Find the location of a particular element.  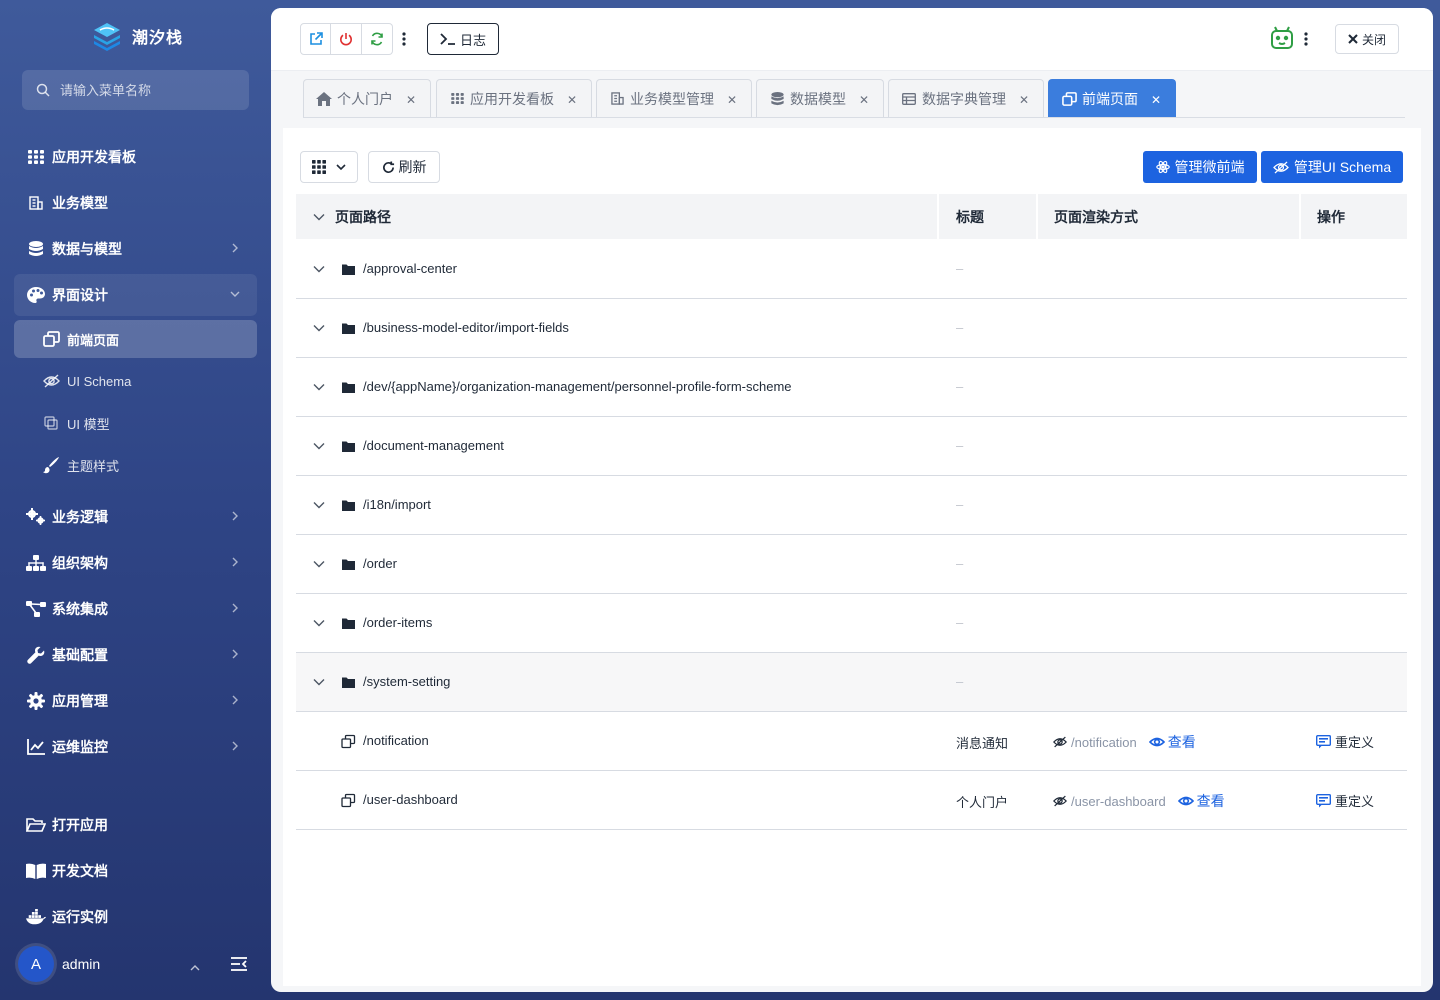

table-row: /i18n/import – is located at coordinates (851, 505).